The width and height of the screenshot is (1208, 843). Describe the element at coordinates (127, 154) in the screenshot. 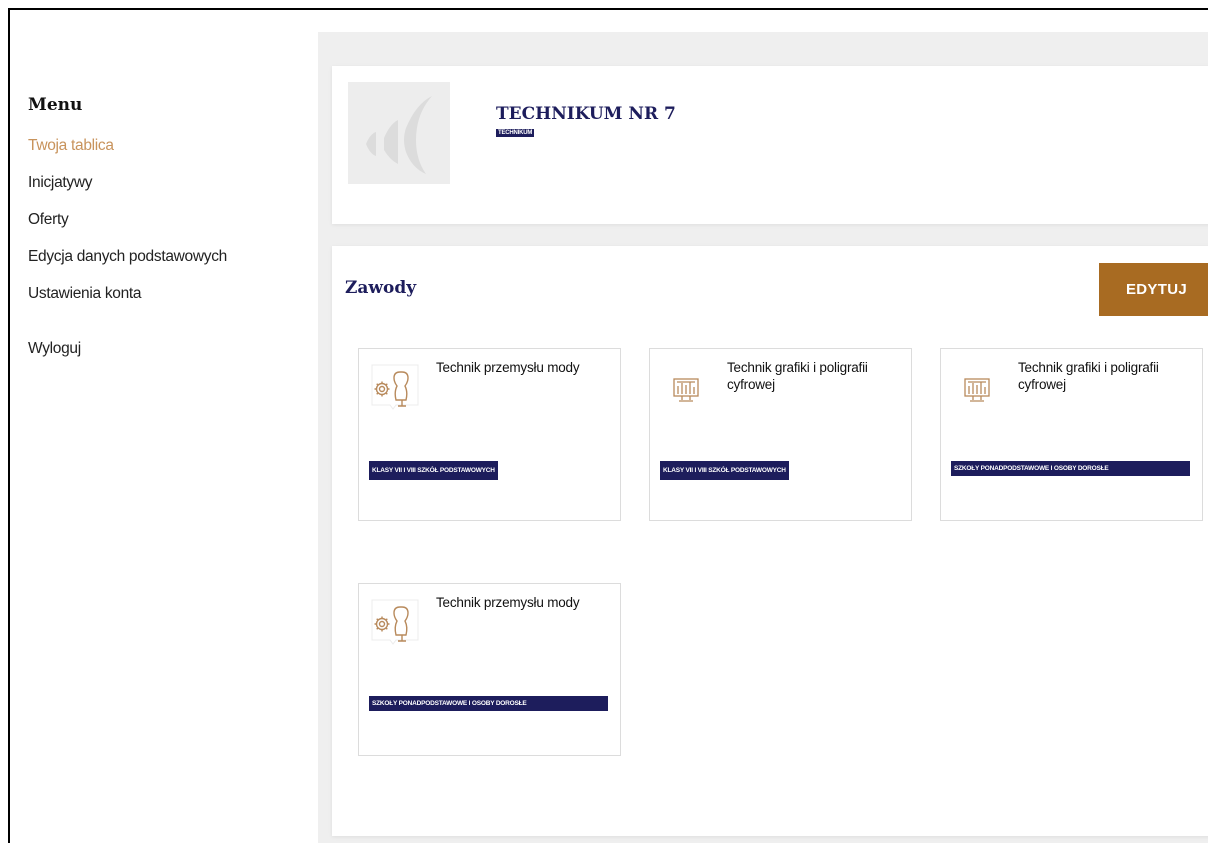

I see `menu-item-twoja-tablica: Twoja tablica` at that location.